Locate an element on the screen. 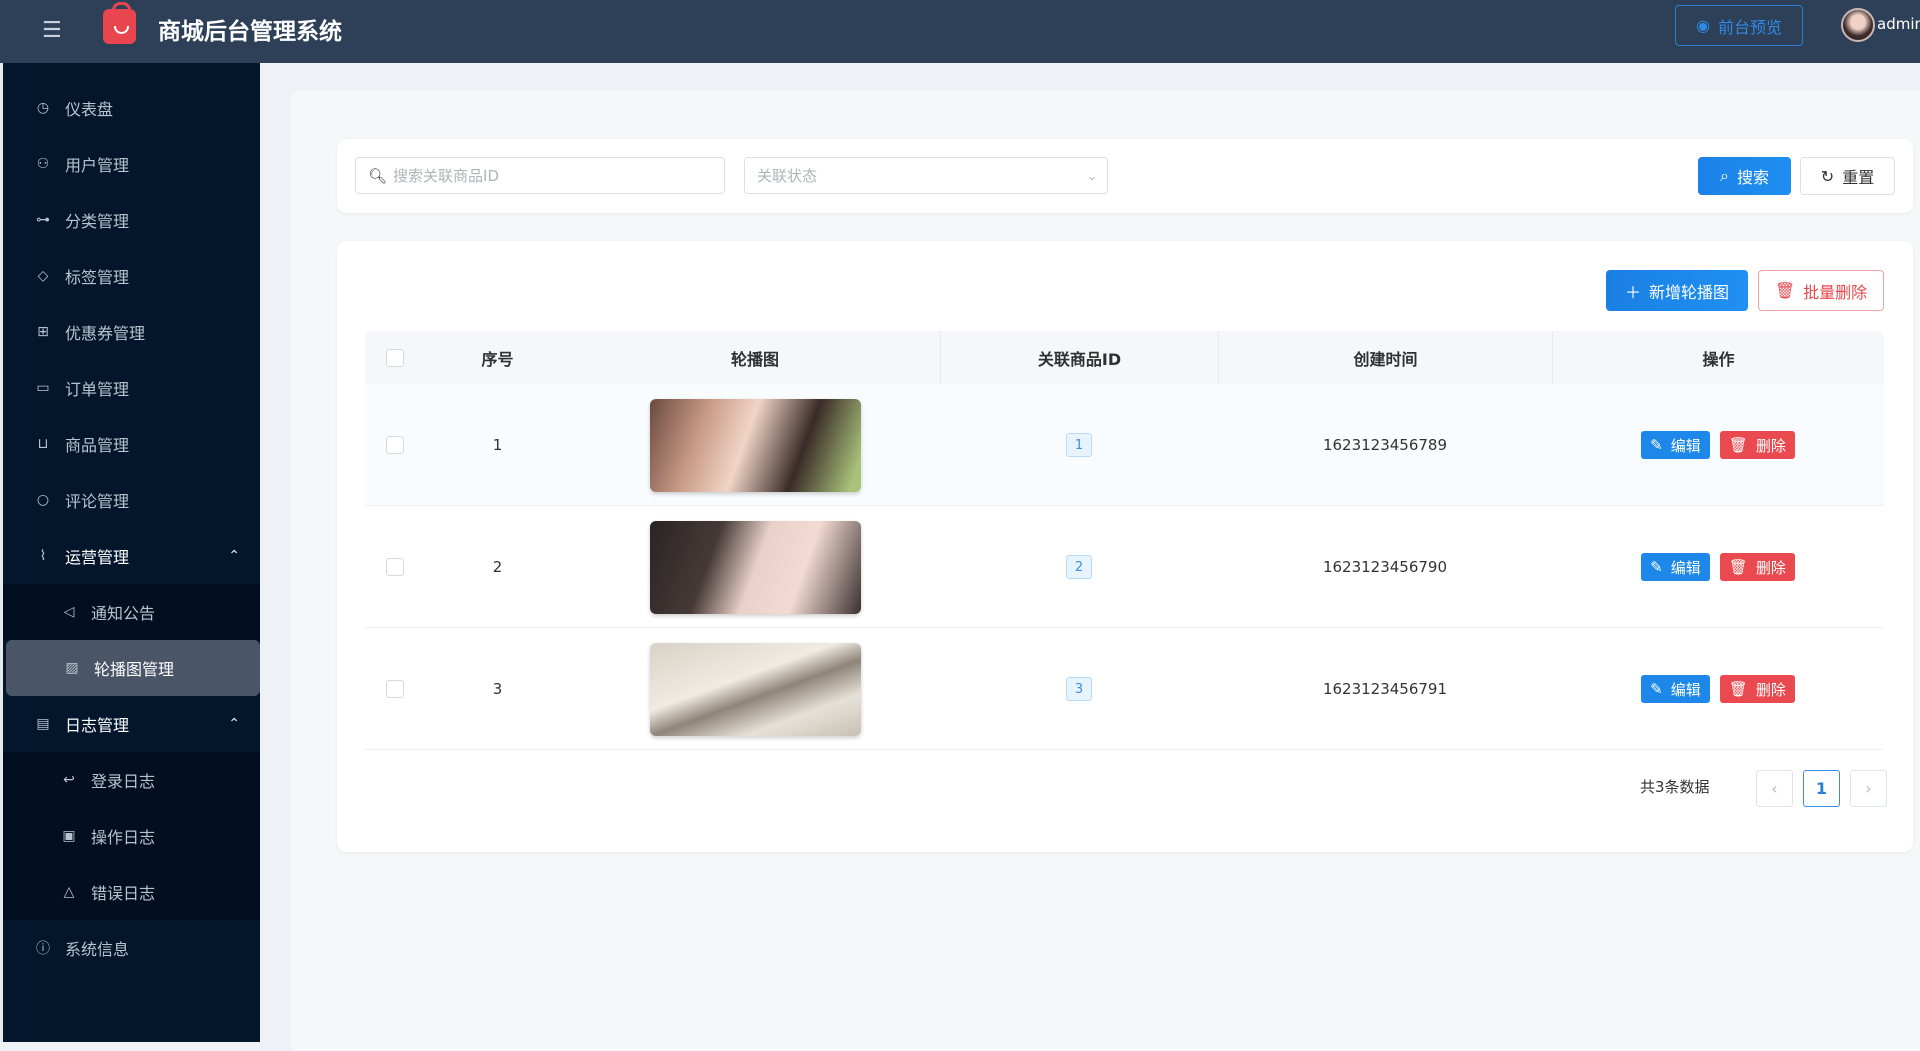  sidebar-item-label: 错误日志 is located at coordinates (123, 893).